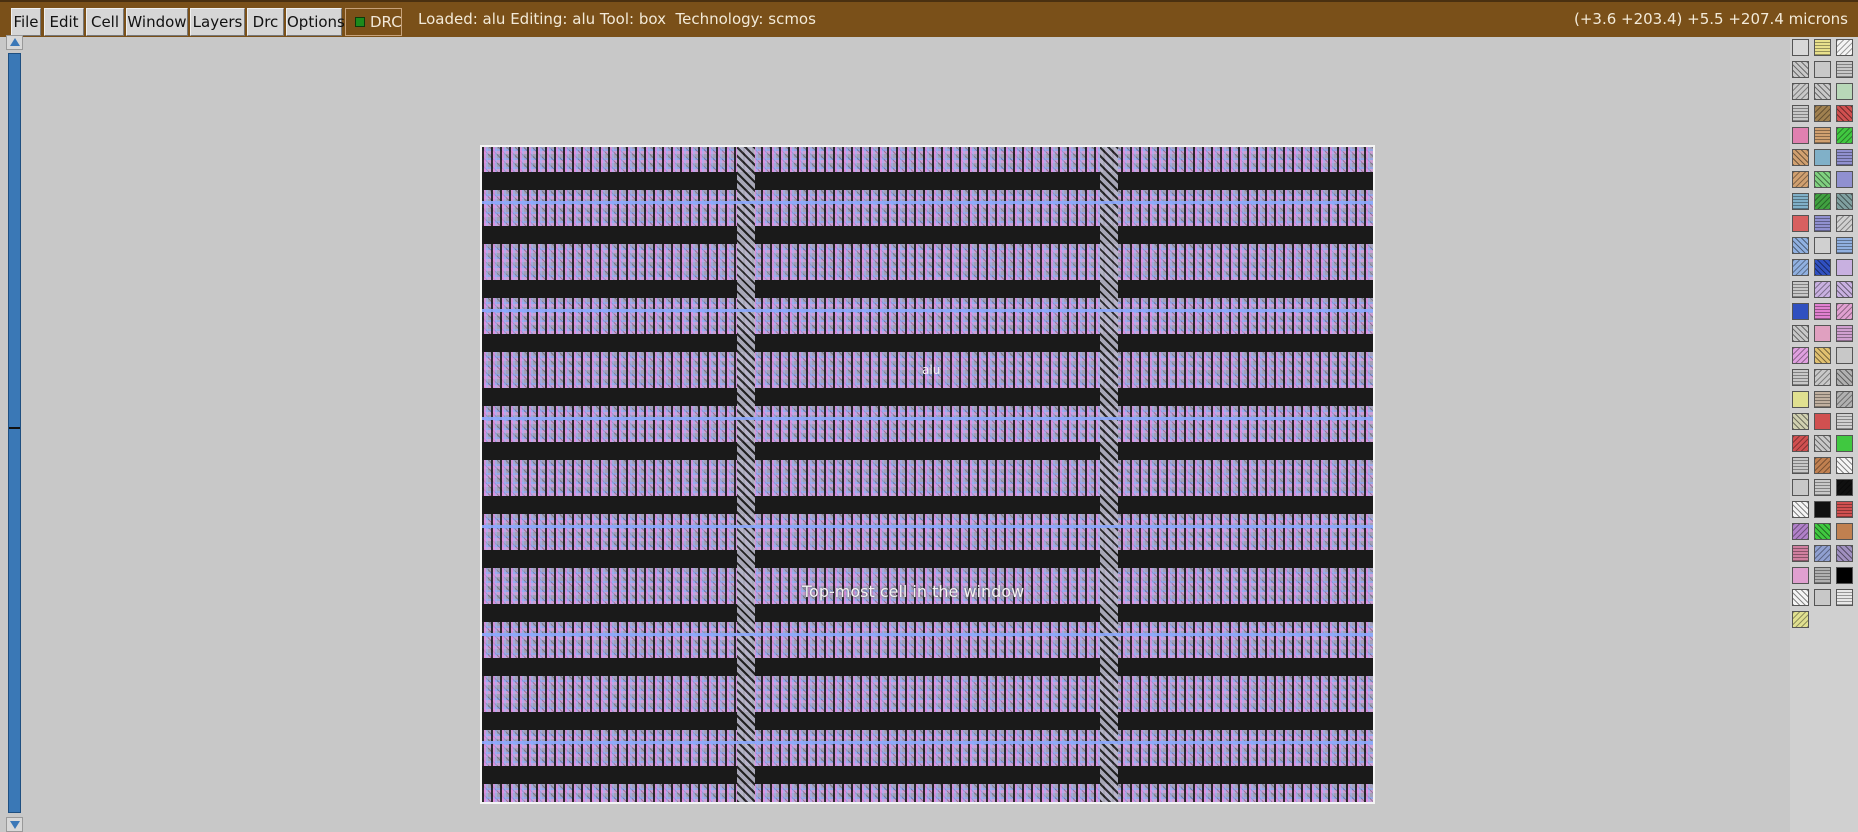  What do you see at coordinates (64, 22) in the screenshot?
I see `menu-edit: Edit` at bounding box center [64, 22].